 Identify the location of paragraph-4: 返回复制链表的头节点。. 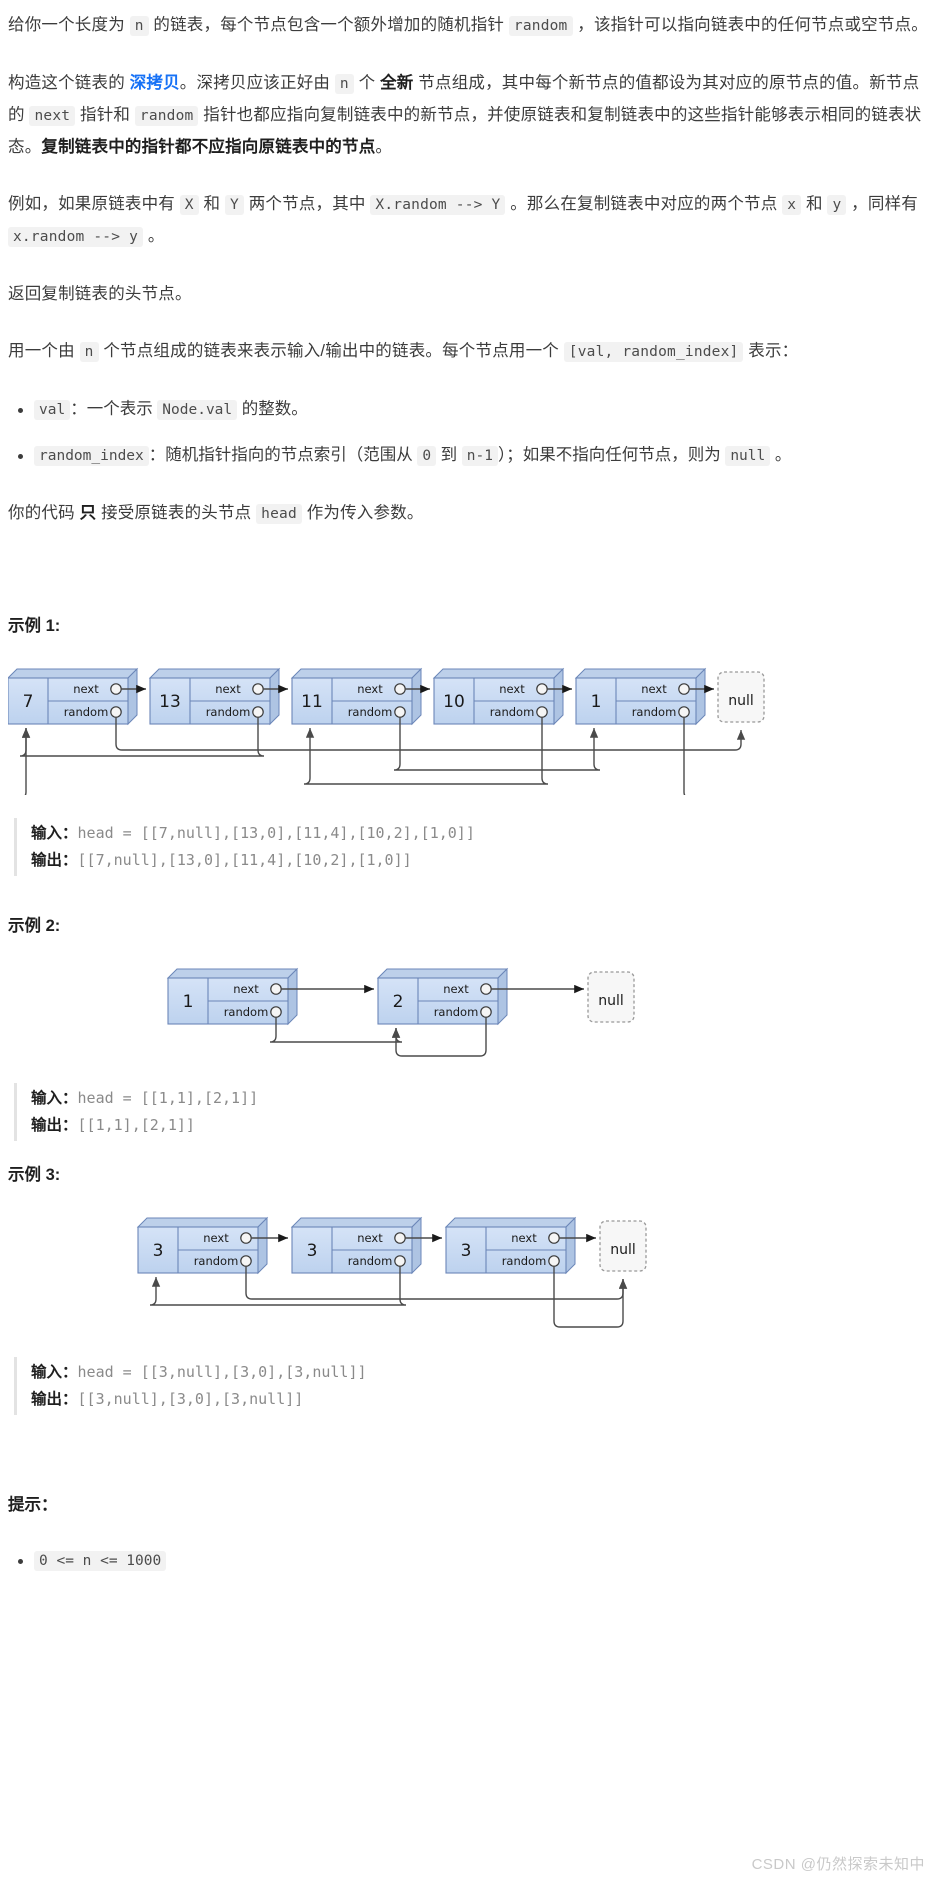
(471, 294).